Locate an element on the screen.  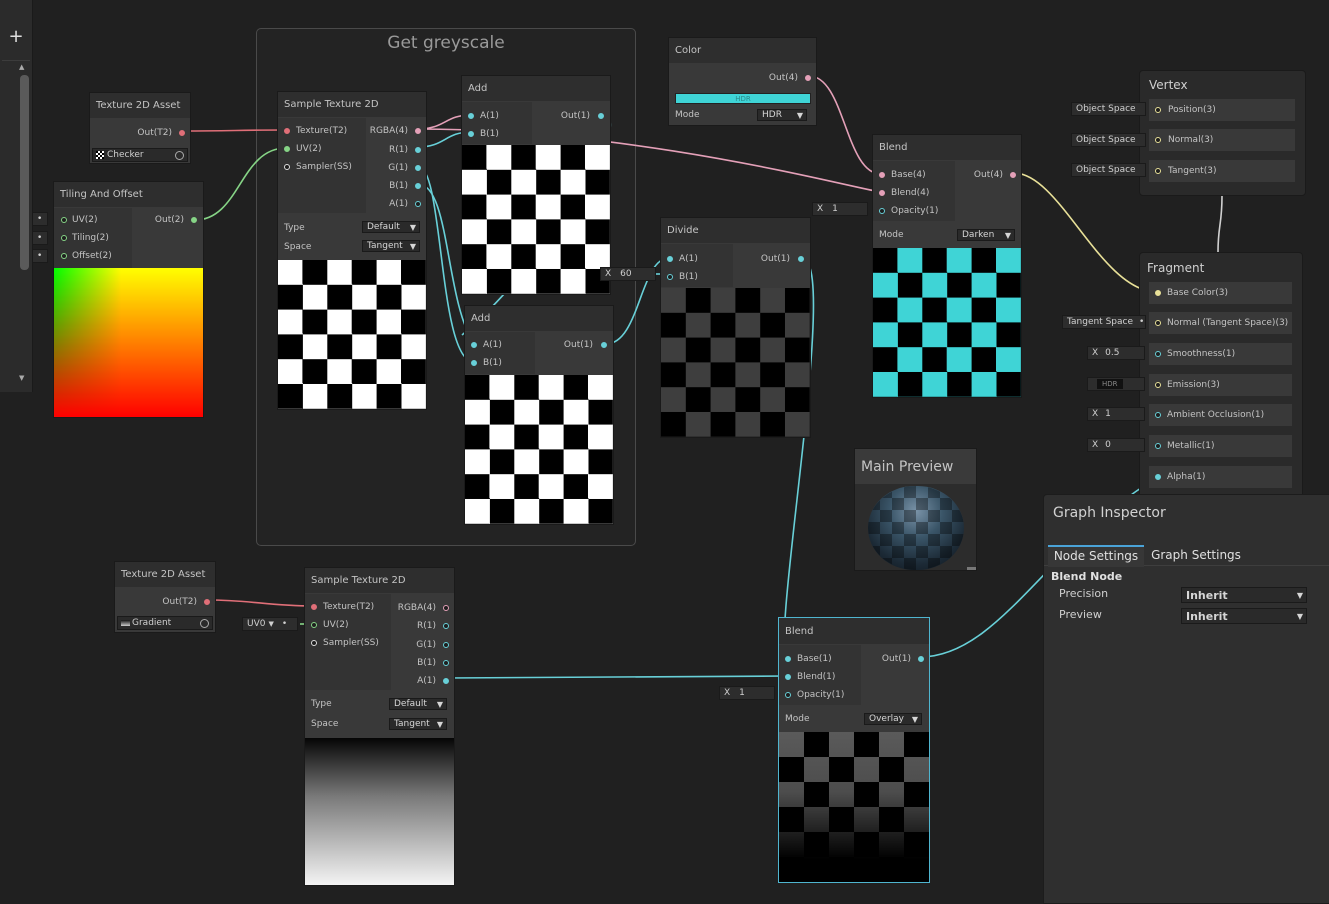
fragment-port-row: Smoothness(1) is located at coordinates (1220, 354).